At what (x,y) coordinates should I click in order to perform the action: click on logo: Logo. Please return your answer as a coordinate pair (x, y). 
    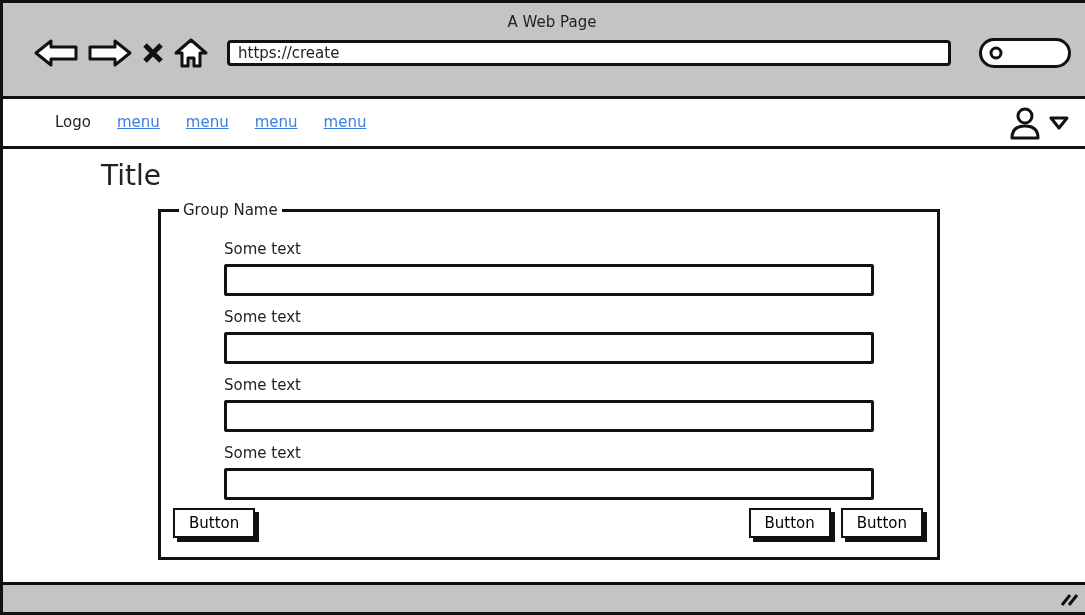
    Looking at the image, I should click on (73, 123).